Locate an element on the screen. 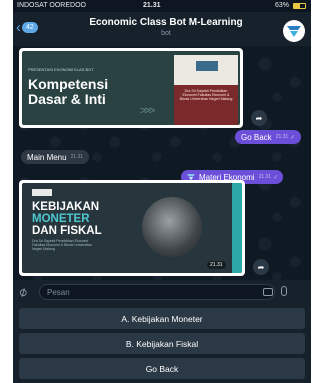 The width and height of the screenshot is (320, 383). chat-header: ‹ 42 Economic Class Bot M-Learning bot is located at coordinates (162, 29).